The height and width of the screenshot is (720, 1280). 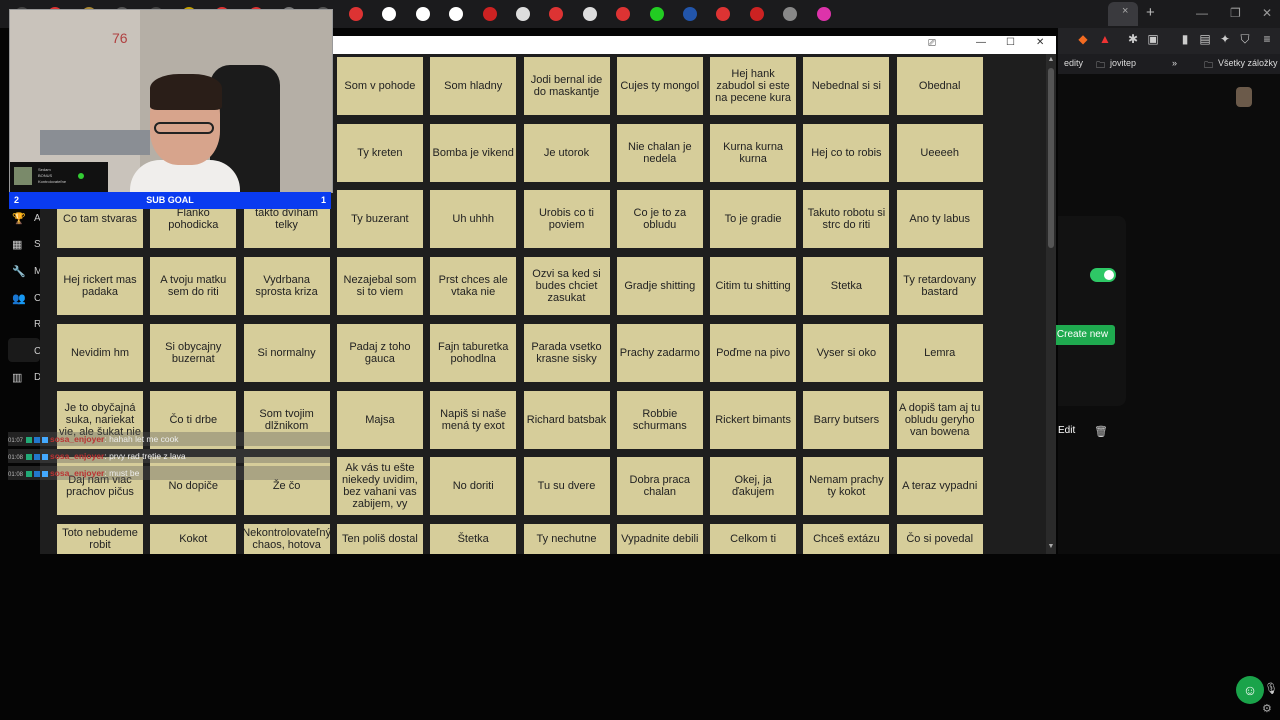 What do you see at coordinates (753, 286) in the screenshot?
I see `bingo-cell: Citim tu shitting` at bounding box center [753, 286].